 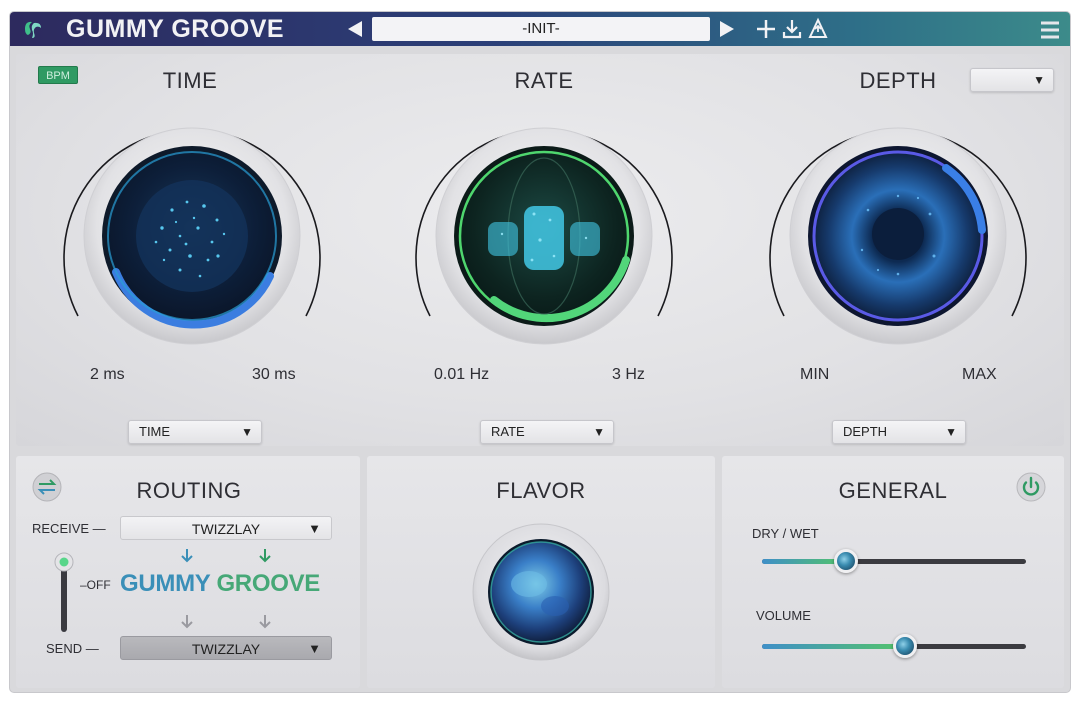 What do you see at coordinates (95, 585) in the screenshot?
I see `off-label: –OFF` at bounding box center [95, 585].